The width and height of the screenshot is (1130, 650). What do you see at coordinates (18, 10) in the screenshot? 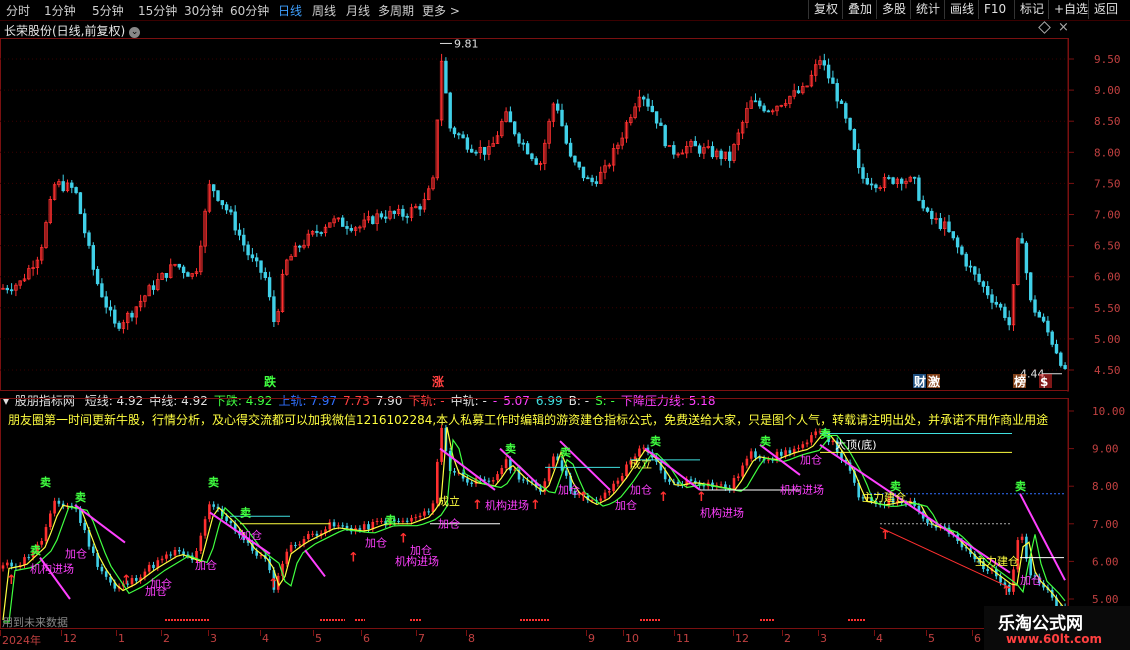
I see `tf-fenshi: 分时` at bounding box center [18, 10].